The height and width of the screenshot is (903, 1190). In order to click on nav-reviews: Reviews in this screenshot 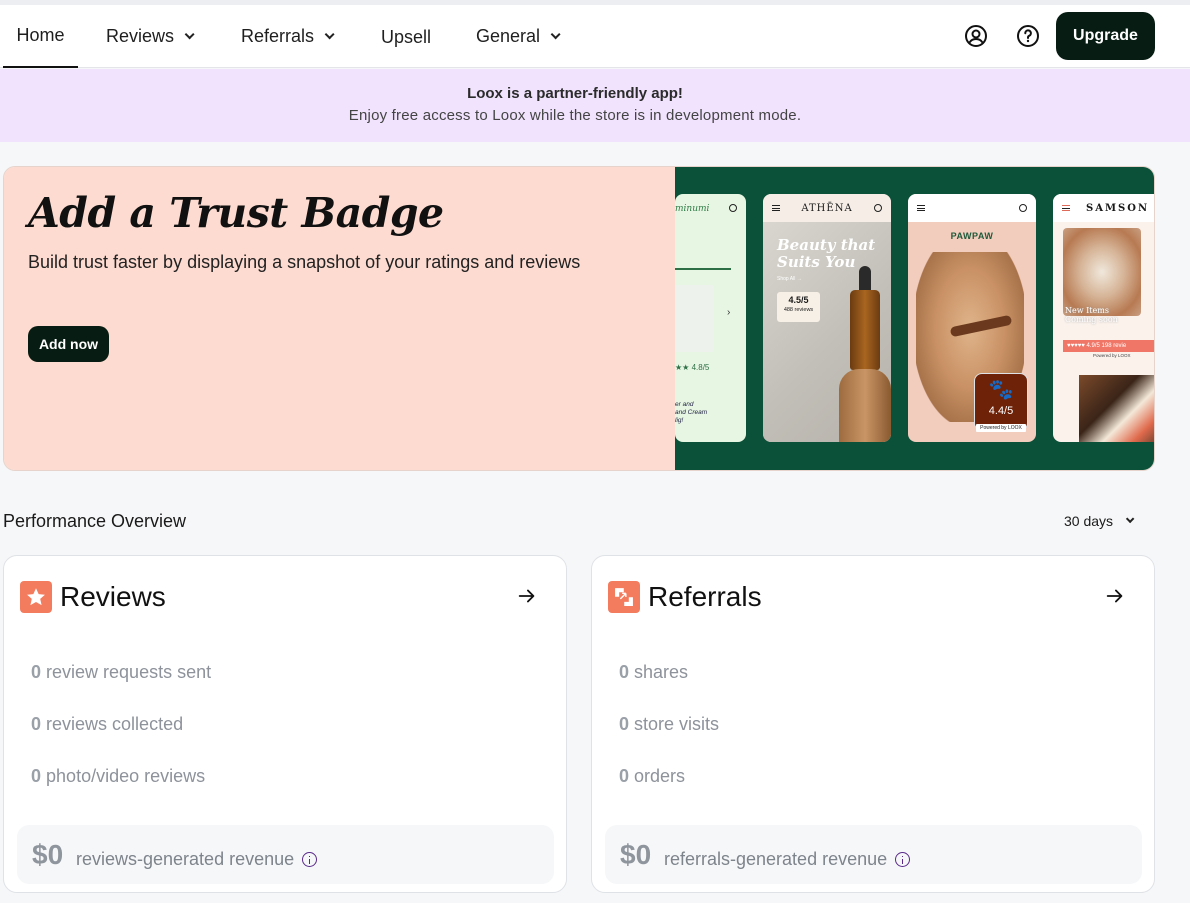, I will do `click(150, 36)`.